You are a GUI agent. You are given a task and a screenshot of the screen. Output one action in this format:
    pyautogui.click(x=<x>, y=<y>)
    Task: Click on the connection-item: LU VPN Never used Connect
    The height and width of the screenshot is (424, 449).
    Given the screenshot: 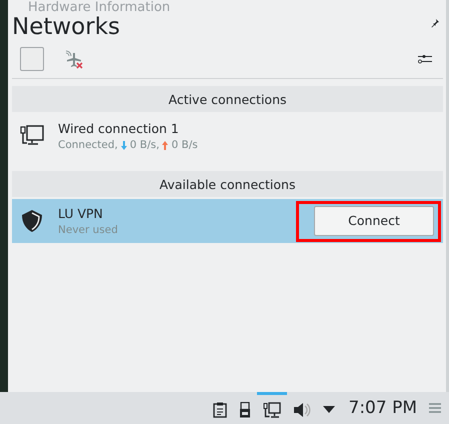 What is the action you would take?
    pyautogui.click(x=227, y=221)
    